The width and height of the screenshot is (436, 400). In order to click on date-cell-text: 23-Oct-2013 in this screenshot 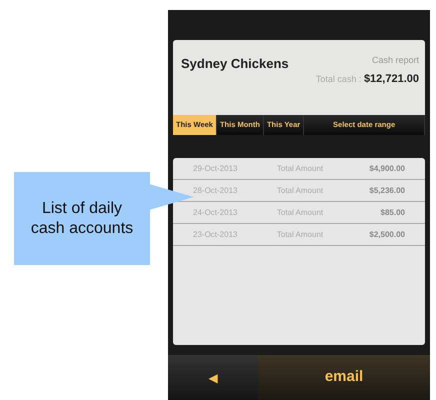, I will do `click(215, 234)`.